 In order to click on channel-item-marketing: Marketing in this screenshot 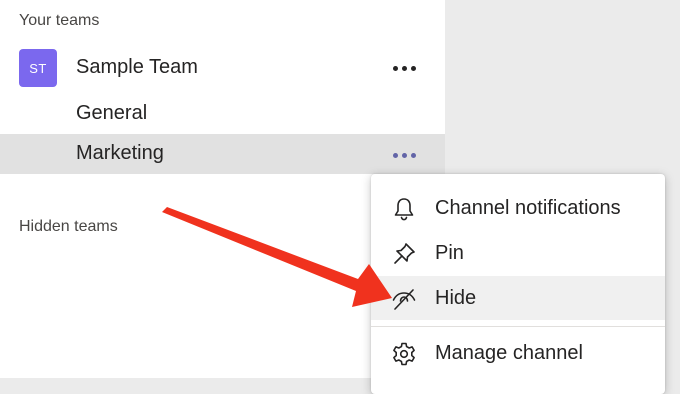, I will do `click(222, 154)`.